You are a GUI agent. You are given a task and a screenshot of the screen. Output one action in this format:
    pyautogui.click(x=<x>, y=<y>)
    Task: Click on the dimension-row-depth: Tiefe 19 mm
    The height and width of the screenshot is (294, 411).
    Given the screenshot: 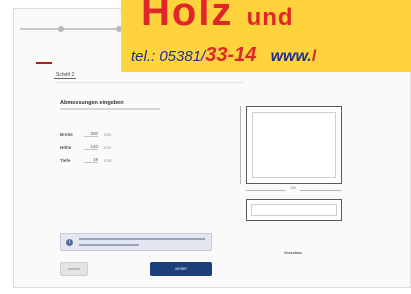 What is the action you would take?
    pyautogui.click(x=86, y=160)
    